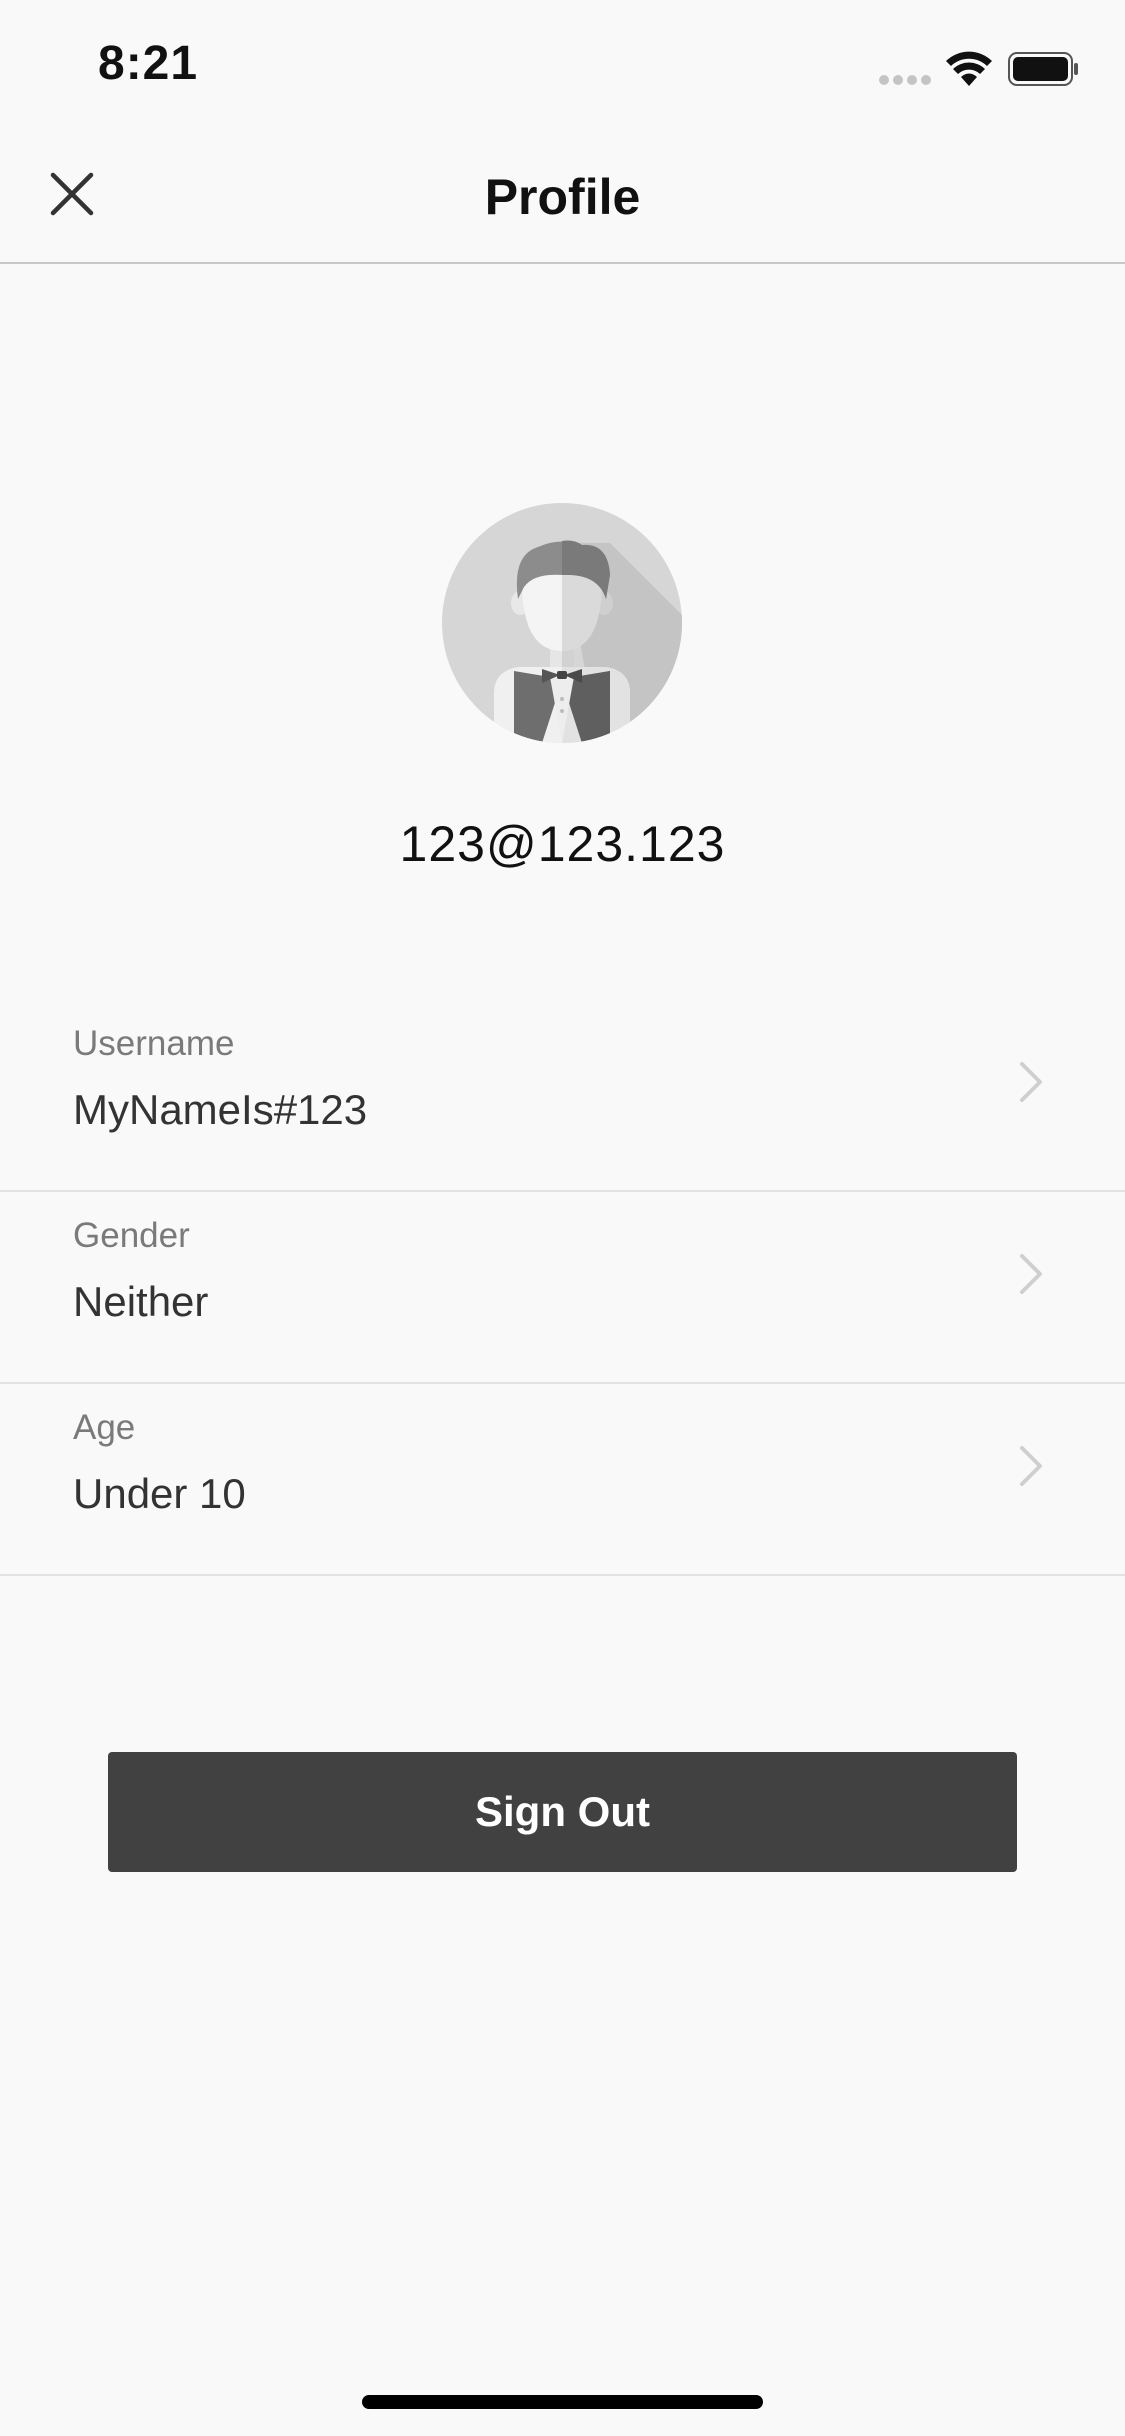 The image size is (1125, 2436). Describe the element at coordinates (562, 623) in the screenshot. I see `user-avatar-icon` at that location.